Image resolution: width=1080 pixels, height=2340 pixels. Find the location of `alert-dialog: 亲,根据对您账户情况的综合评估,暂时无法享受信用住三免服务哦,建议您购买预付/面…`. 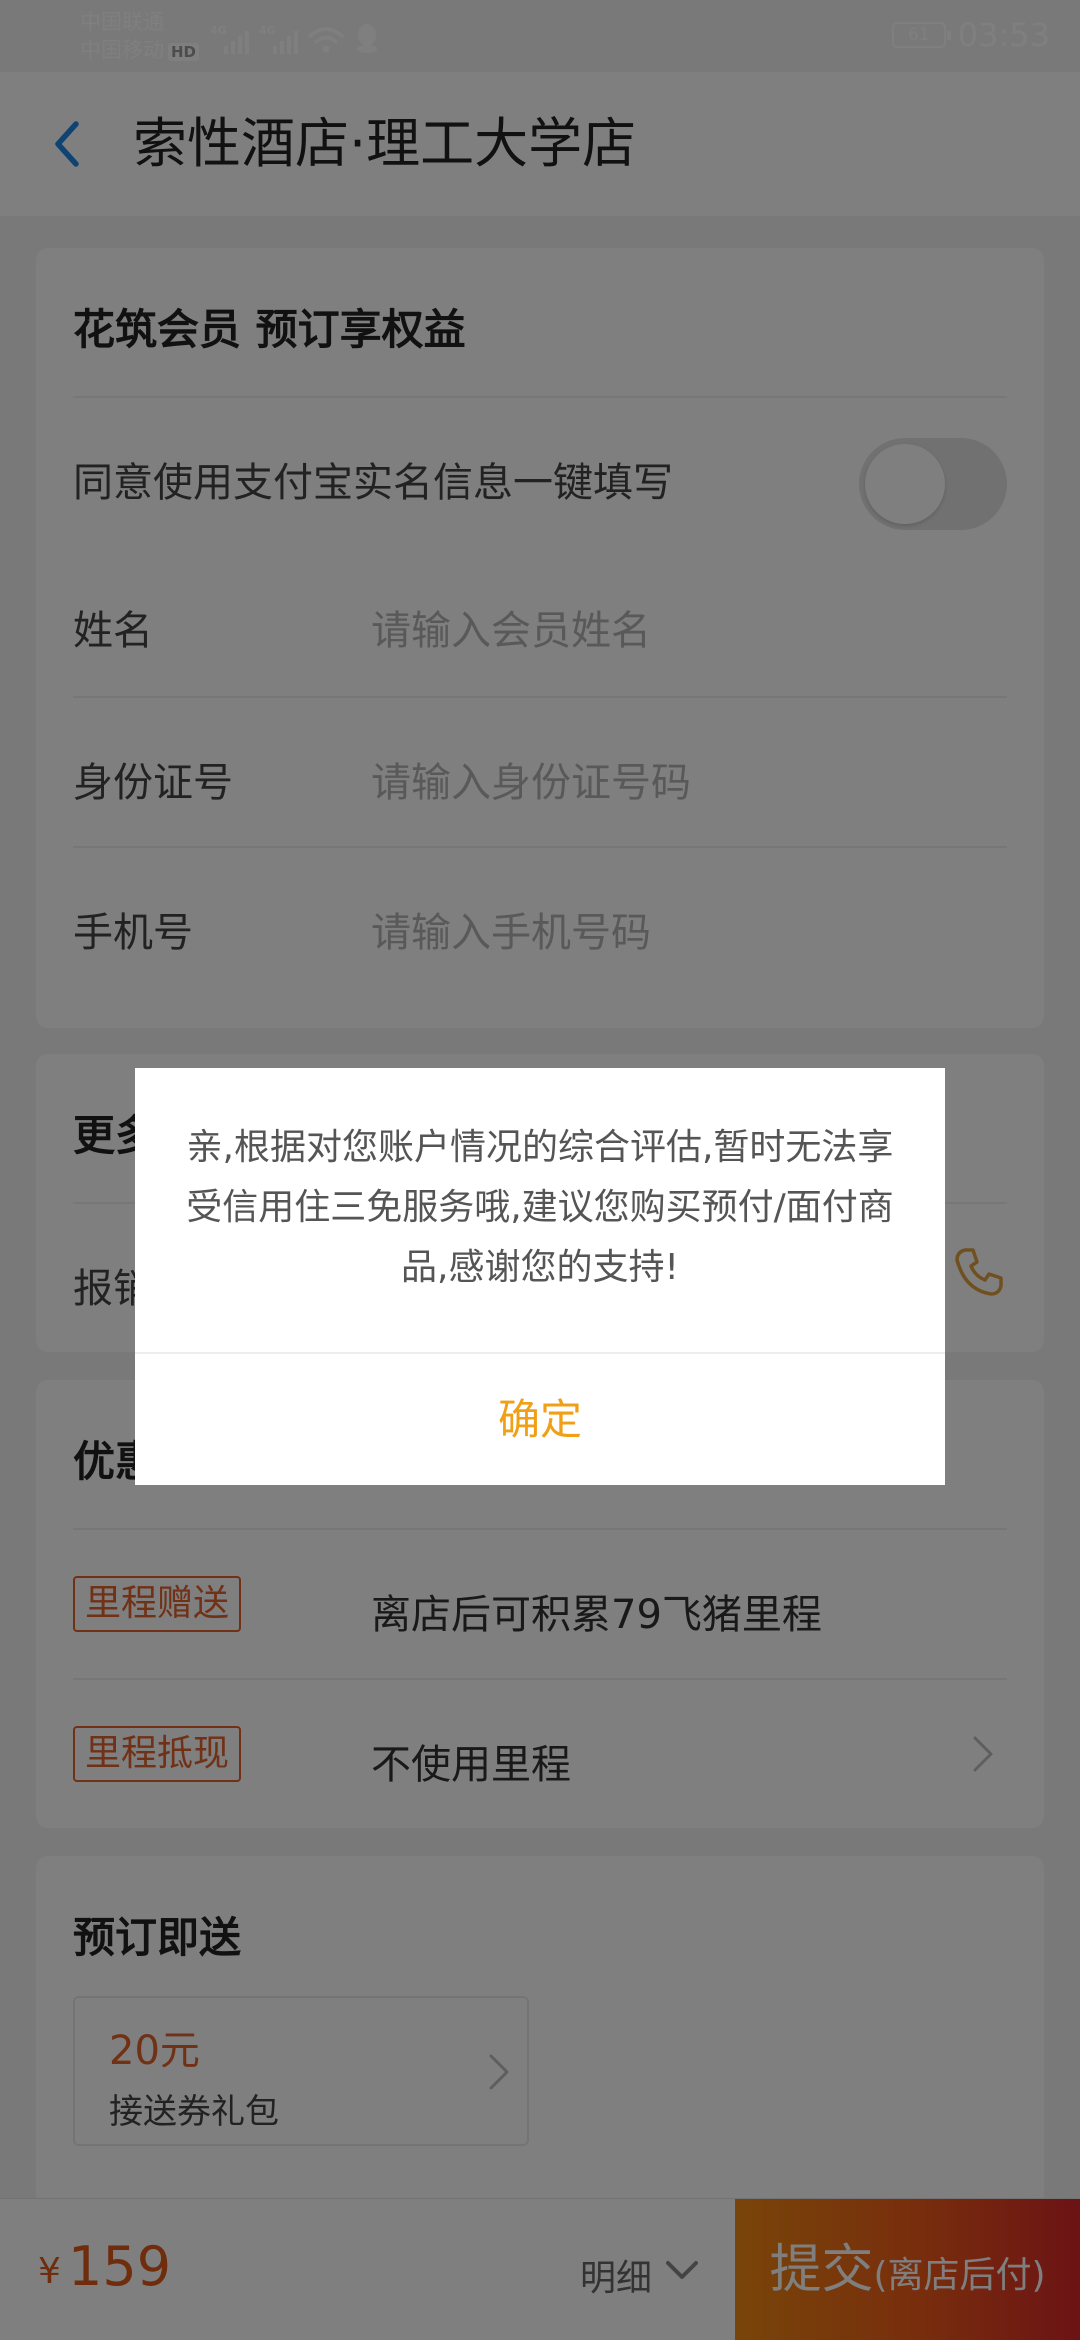

alert-dialog: 亲,根据对您账户情况的综合评估,暂时无法享受信用住三免服务哦,建议您购买预付/面… is located at coordinates (540, 1276).